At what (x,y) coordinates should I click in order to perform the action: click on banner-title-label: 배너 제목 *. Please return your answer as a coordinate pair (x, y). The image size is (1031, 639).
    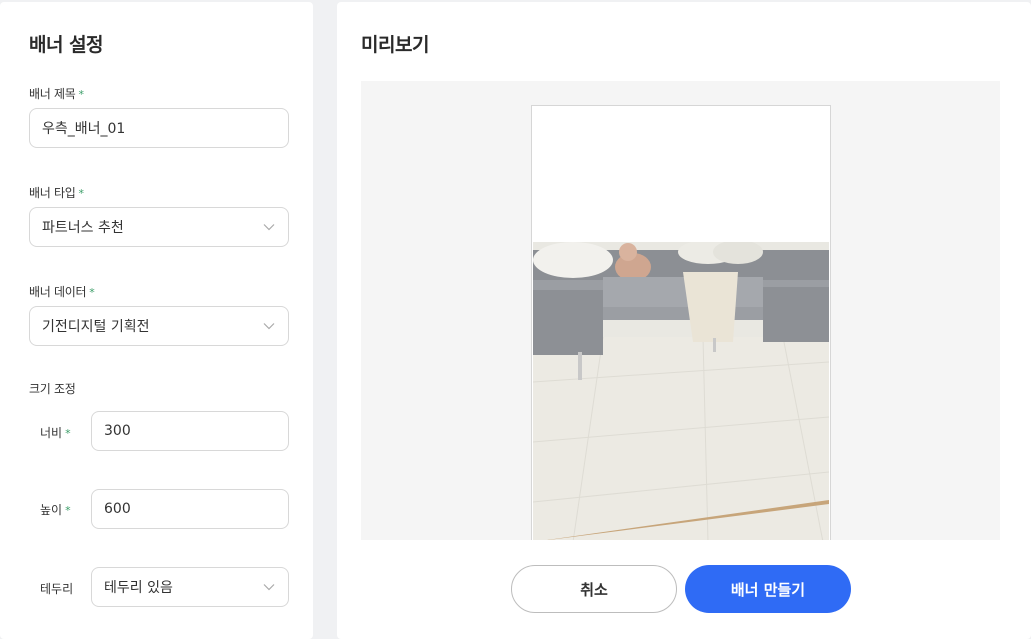
    Looking at the image, I should click on (56, 93).